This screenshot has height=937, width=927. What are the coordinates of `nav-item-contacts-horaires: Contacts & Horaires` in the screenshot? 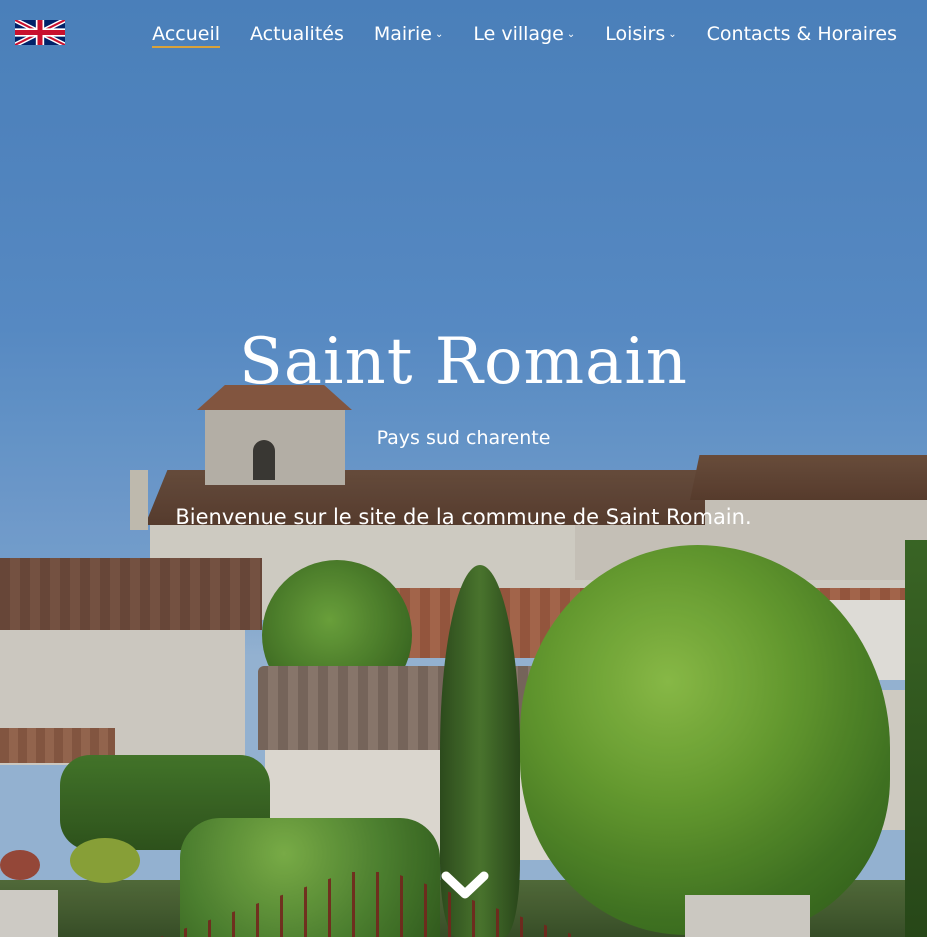 It's located at (802, 35).